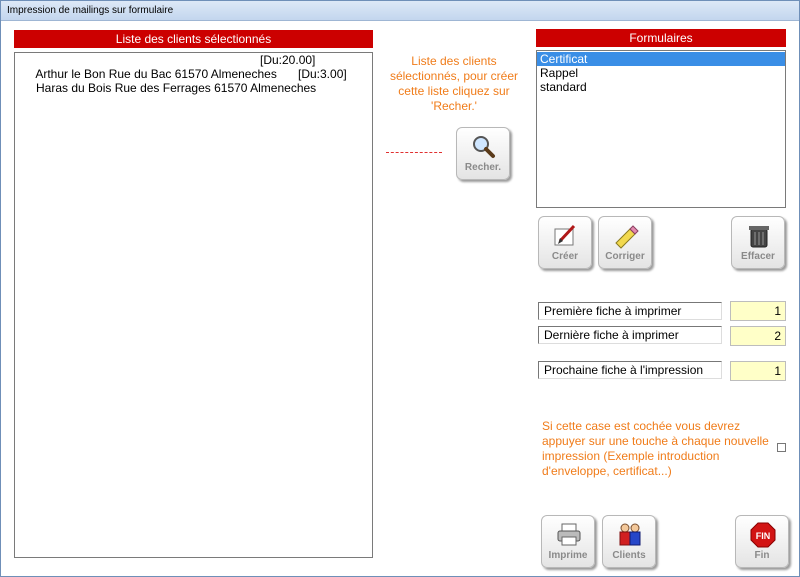 The image size is (800, 577). What do you see at coordinates (758, 371) in the screenshot?
I see `next-record-field: 1` at bounding box center [758, 371].